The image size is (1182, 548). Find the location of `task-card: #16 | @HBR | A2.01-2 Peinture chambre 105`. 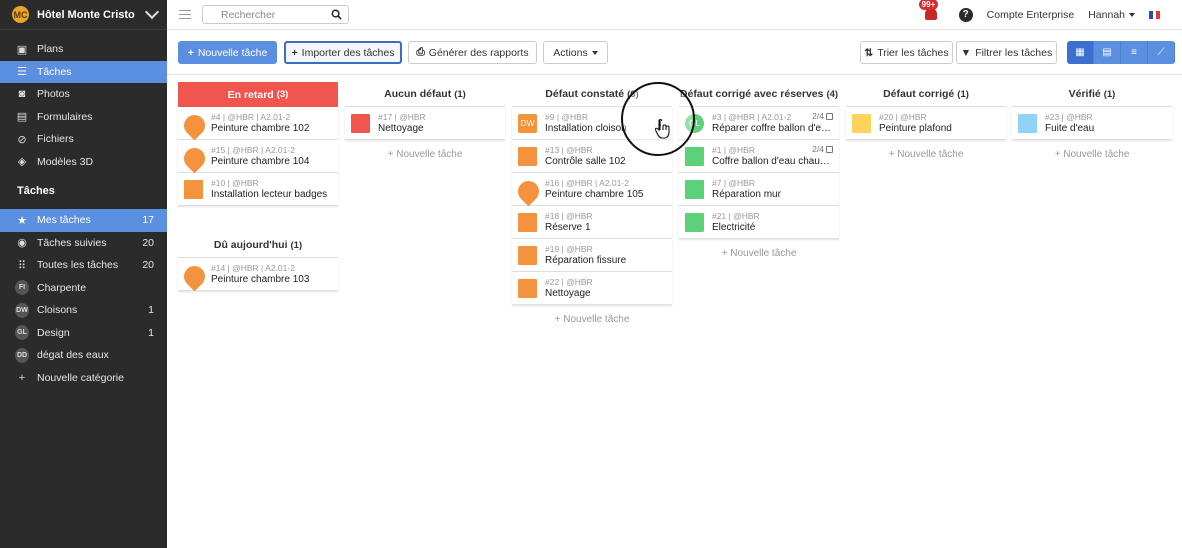

task-card: #16 | @HBR | A2.01-2 Peinture chambre 105 is located at coordinates (592, 189).